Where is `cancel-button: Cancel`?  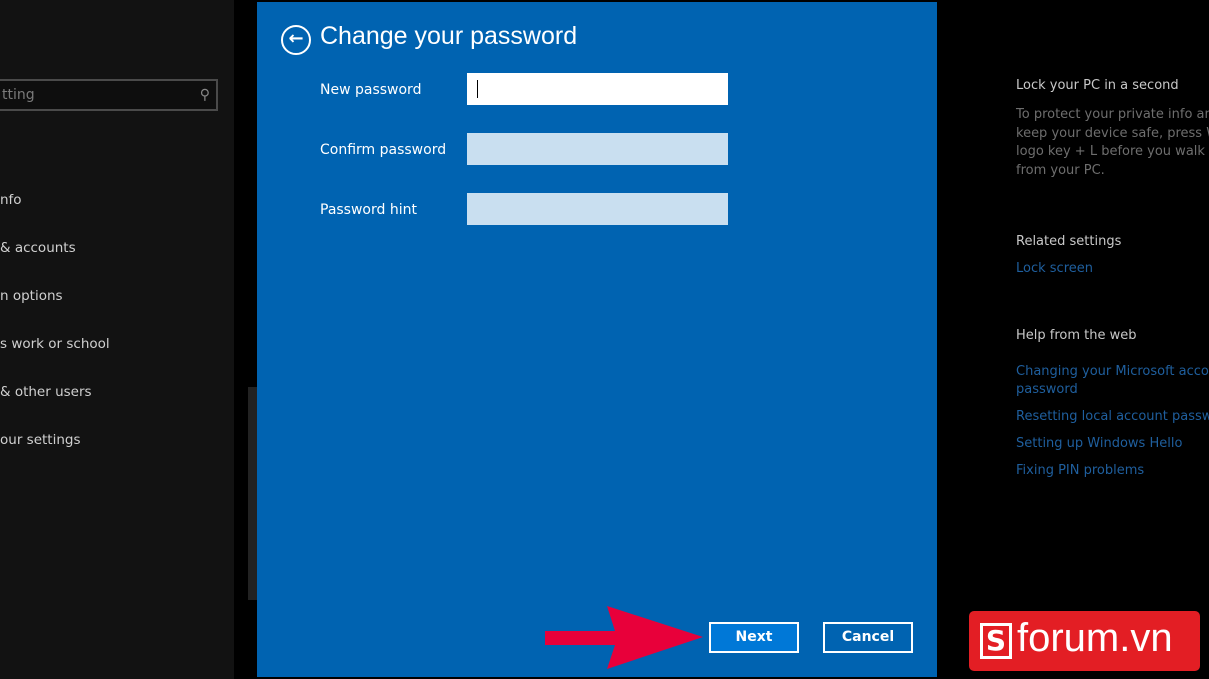 cancel-button: Cancel is located at coordinates (868, 637).